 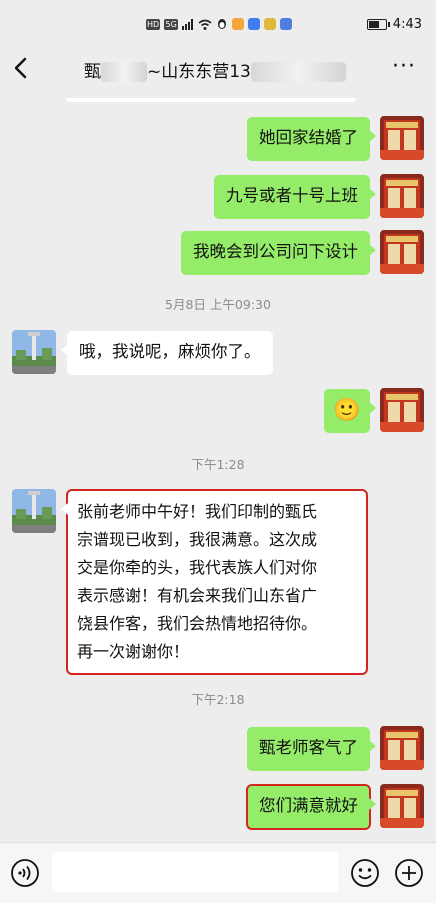 What do you see at coordinates (197, 623) in the screenshot?
I see `message-line: 饶县作客，我们会热情地招待你。` at bounding box center [197, 623].